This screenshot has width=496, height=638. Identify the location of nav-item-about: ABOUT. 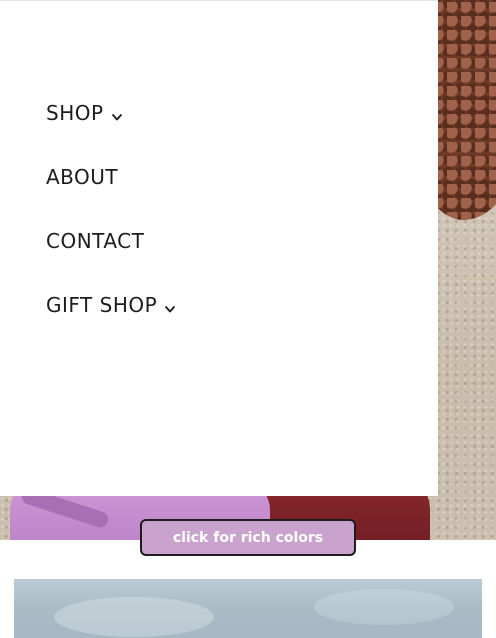
(111, 177).